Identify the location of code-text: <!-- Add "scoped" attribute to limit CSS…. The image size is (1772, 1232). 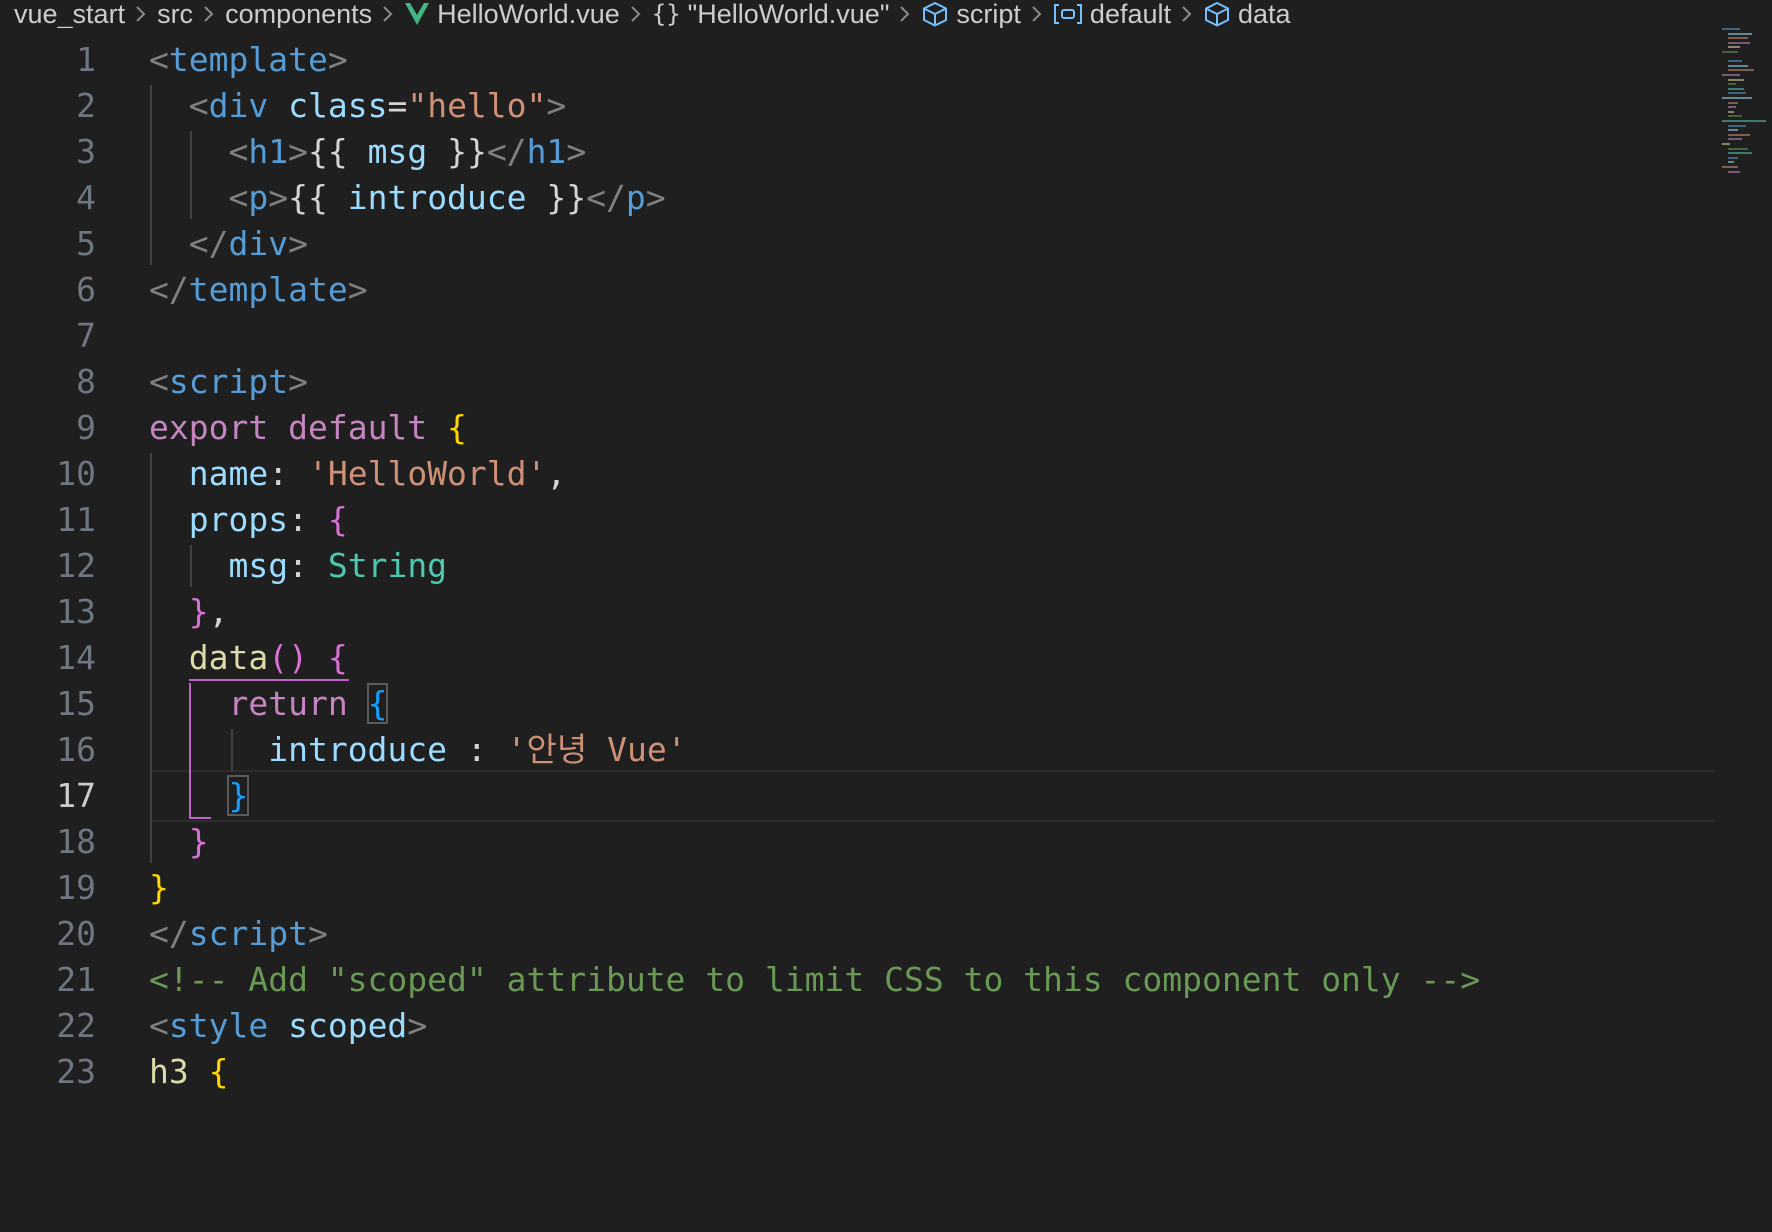
(814, 980).